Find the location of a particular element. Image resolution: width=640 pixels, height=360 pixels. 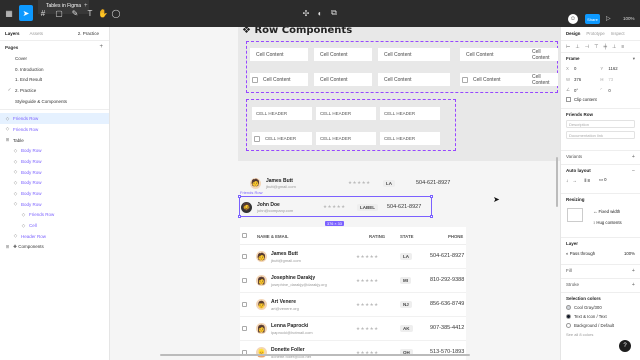

selection-color-item: Text & Icon / Text is located at coordinates (600, 316).